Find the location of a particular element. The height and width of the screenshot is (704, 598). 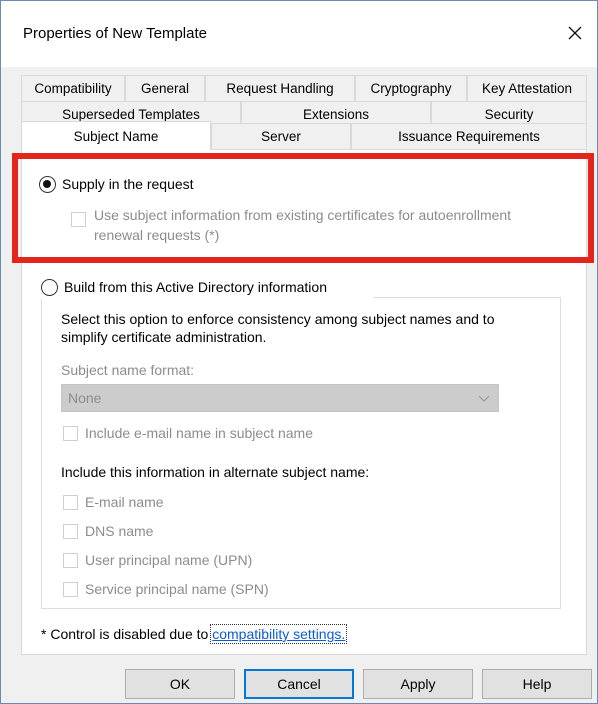

tab-issuance-requirements: Issuance Requirements is located at coordinates (469, 136).